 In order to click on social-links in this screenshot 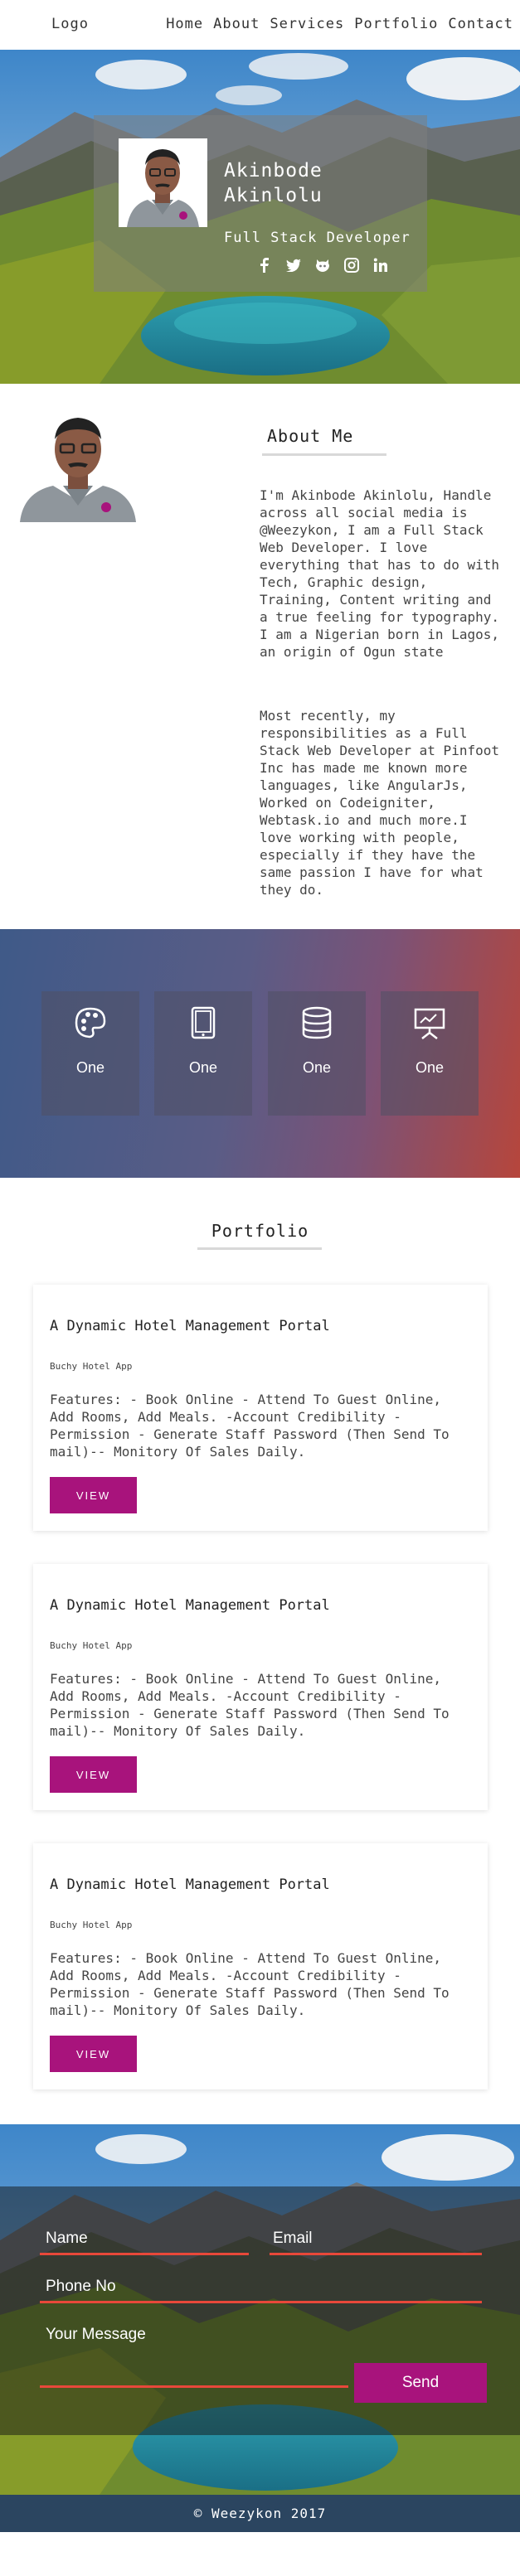, I will do `click(322, 265)`.